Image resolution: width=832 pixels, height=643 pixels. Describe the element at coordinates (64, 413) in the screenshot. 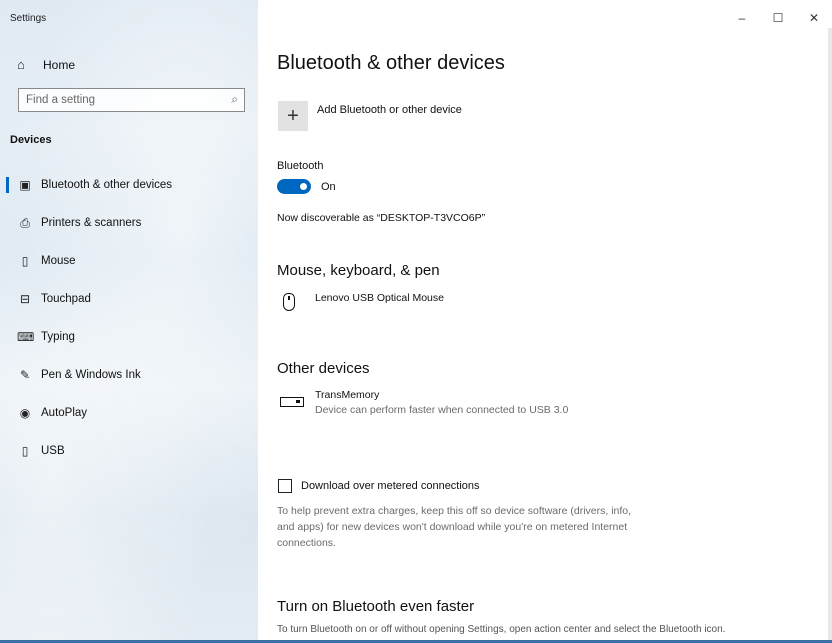

I see `sidebar-item-label: AutoPlay` at that location.